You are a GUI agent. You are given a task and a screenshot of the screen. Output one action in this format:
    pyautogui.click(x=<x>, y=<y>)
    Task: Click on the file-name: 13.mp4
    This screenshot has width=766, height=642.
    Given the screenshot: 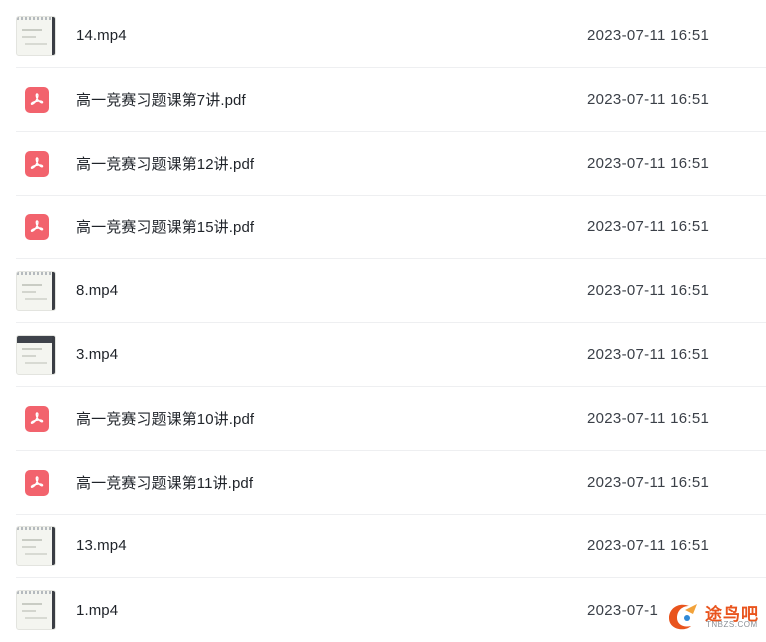 What is the action you would take?
    pyautogui.click(x=101, y=545)
    